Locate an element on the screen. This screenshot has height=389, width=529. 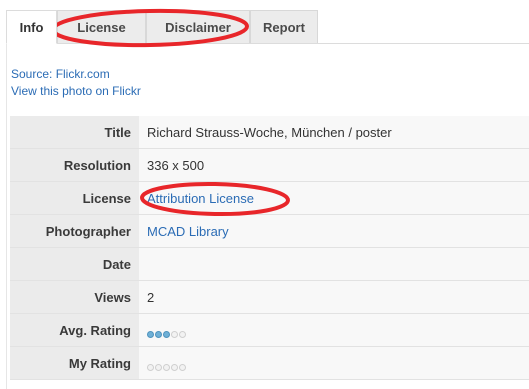
avg-rating-label: Avg. Rating is located at coordinates (74, 330).